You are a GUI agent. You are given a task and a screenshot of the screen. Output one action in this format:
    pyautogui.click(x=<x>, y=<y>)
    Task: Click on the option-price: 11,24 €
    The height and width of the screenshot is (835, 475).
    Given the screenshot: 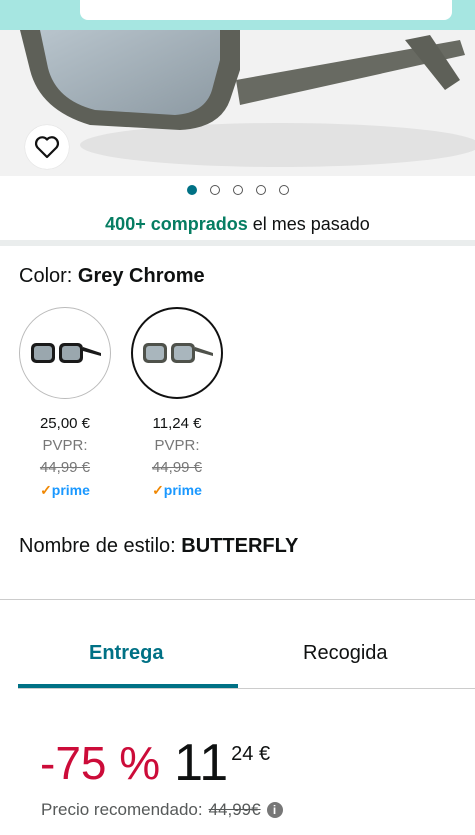 What is the action you would take?
    pyautogui.click(x=177, y=423)
    